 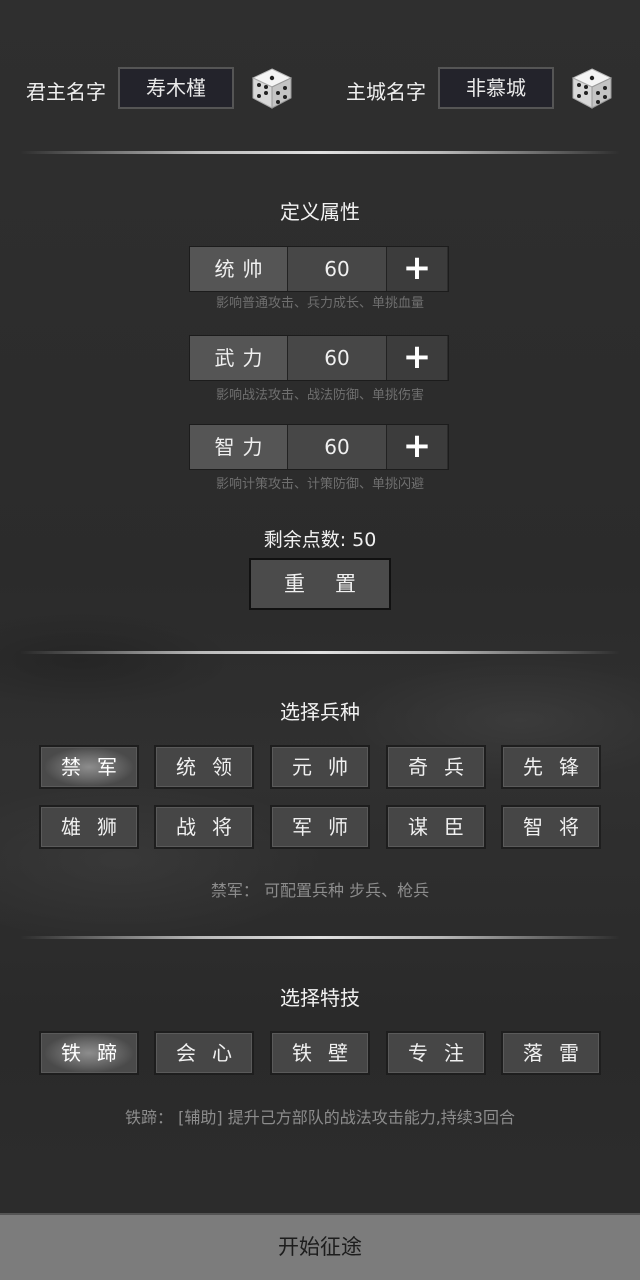 I want to click on troop-option: 统领, so click(x=204, y=767).